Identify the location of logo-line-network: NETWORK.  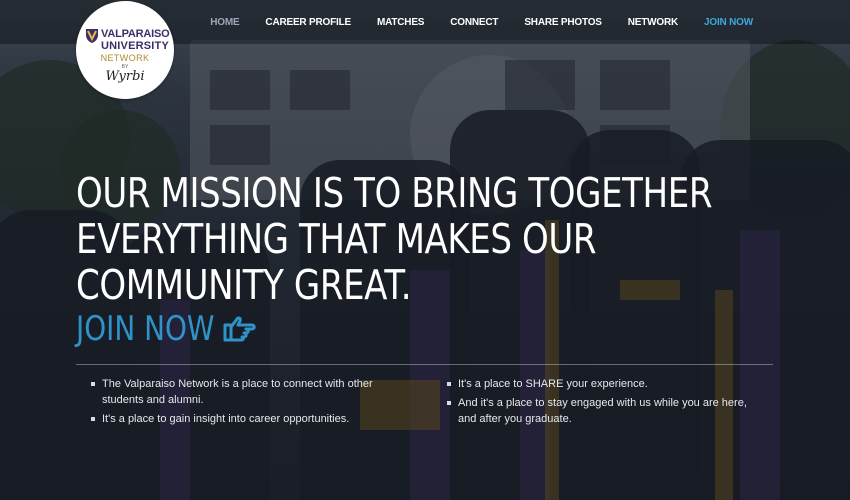
(125, 58).